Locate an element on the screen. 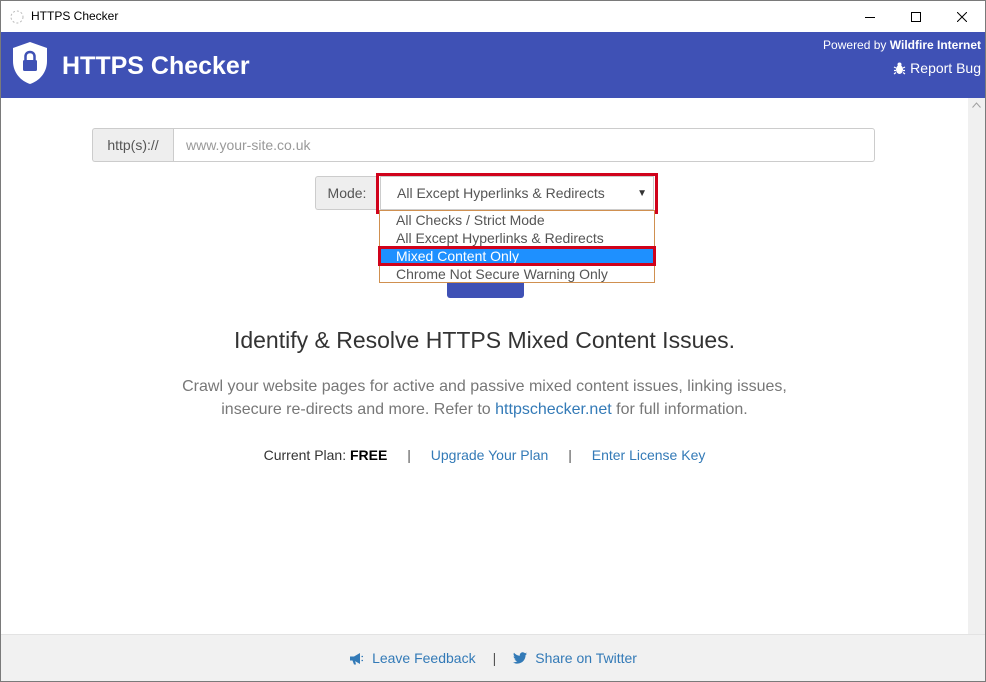  url-input is located at coordinates (524, 145).